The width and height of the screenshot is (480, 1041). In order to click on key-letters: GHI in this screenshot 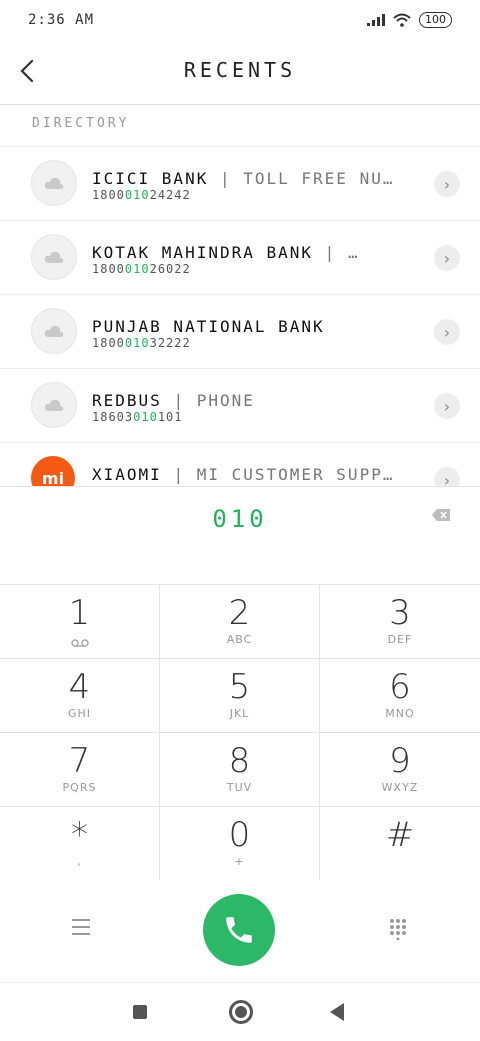, I will do `click(79, 713)`.